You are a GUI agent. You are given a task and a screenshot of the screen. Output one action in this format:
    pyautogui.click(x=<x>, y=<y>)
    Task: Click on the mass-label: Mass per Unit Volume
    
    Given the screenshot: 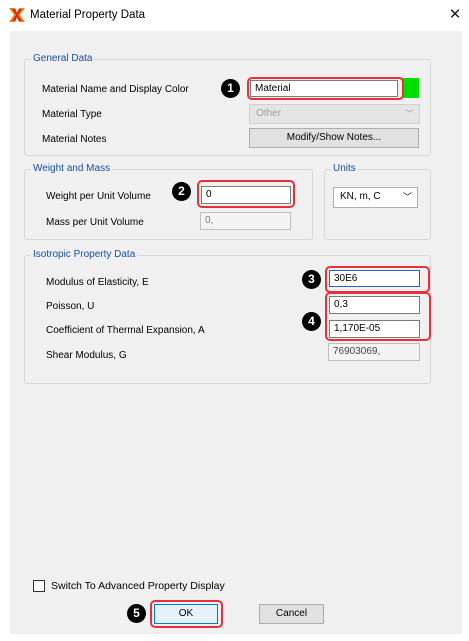 What is the action you would take?
    pyautogui.click(x=95, y=222)
    